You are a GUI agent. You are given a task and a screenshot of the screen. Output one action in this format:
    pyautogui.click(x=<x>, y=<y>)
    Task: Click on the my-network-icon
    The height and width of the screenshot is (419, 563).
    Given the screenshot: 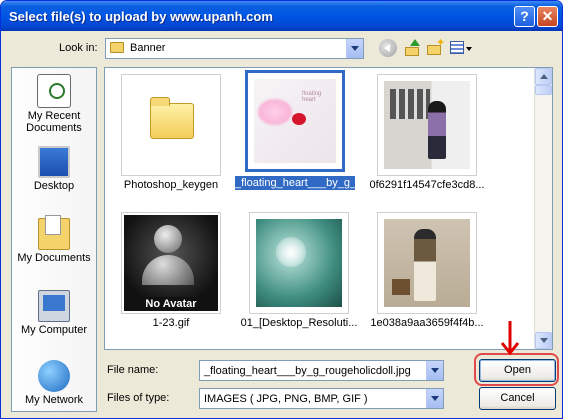 What is the action you would take?
    pyautogui.click(x=54, y=376)
    